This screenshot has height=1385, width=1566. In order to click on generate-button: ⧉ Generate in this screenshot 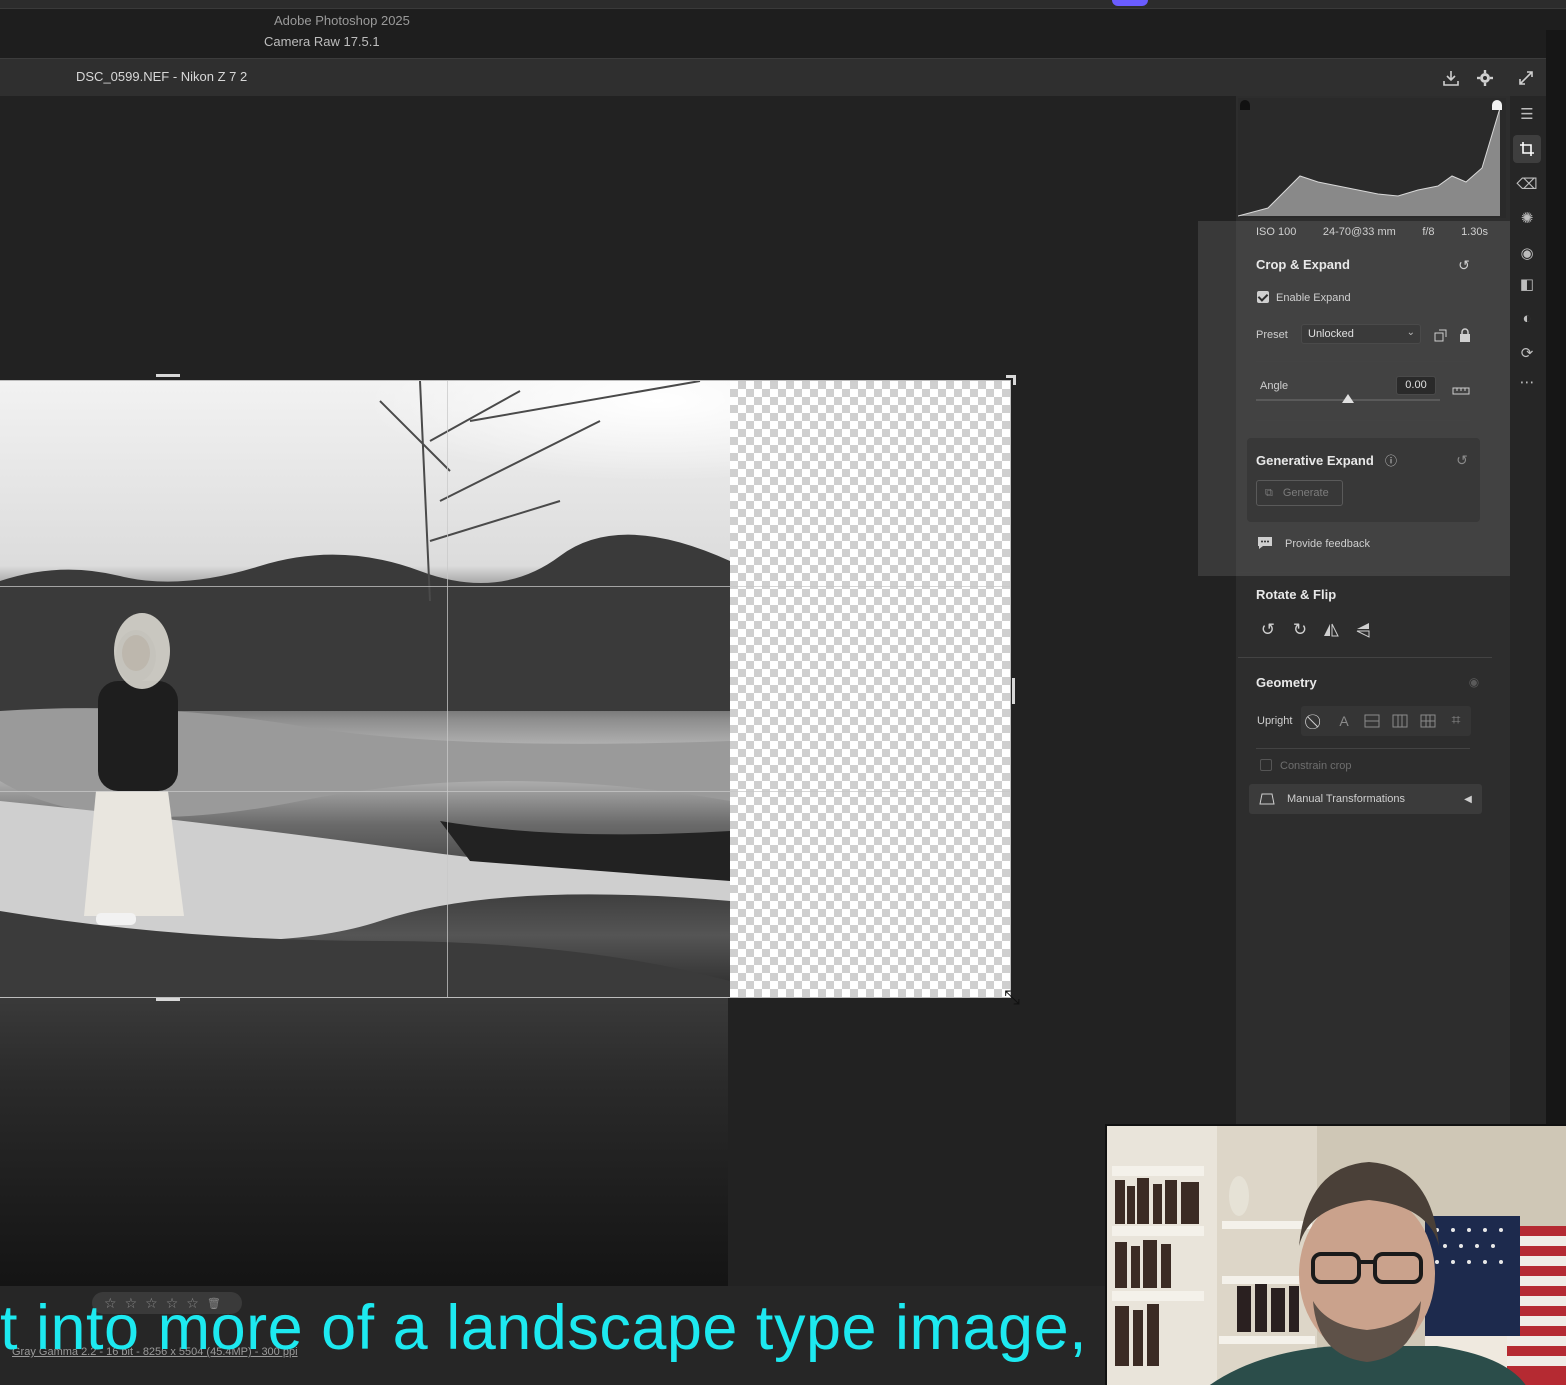, I will do `click(1299, 493)`.